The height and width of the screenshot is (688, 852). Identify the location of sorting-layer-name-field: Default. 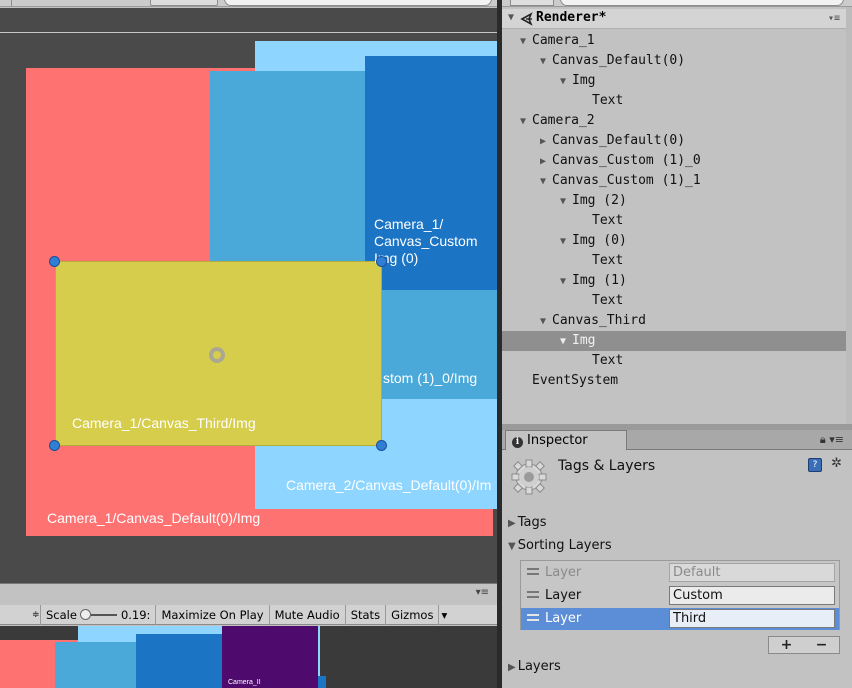
(752, 572).